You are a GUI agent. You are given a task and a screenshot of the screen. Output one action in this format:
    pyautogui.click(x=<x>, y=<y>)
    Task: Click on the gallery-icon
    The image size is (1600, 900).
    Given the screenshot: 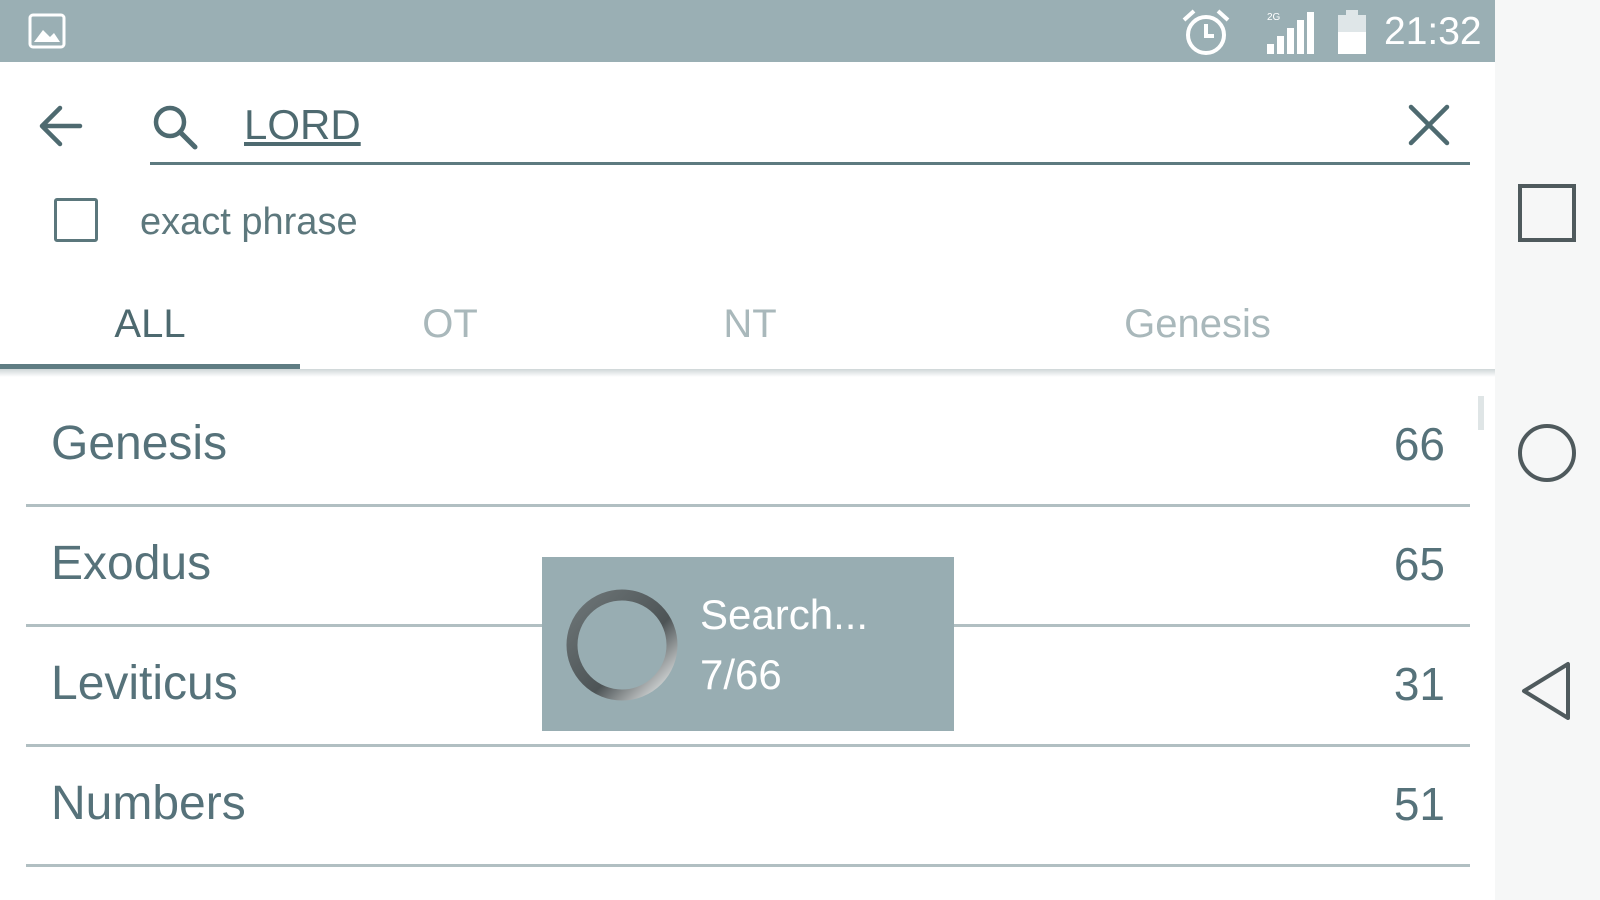 What is the action you would take?
    pyautogui.click(x=47, y=31)
    